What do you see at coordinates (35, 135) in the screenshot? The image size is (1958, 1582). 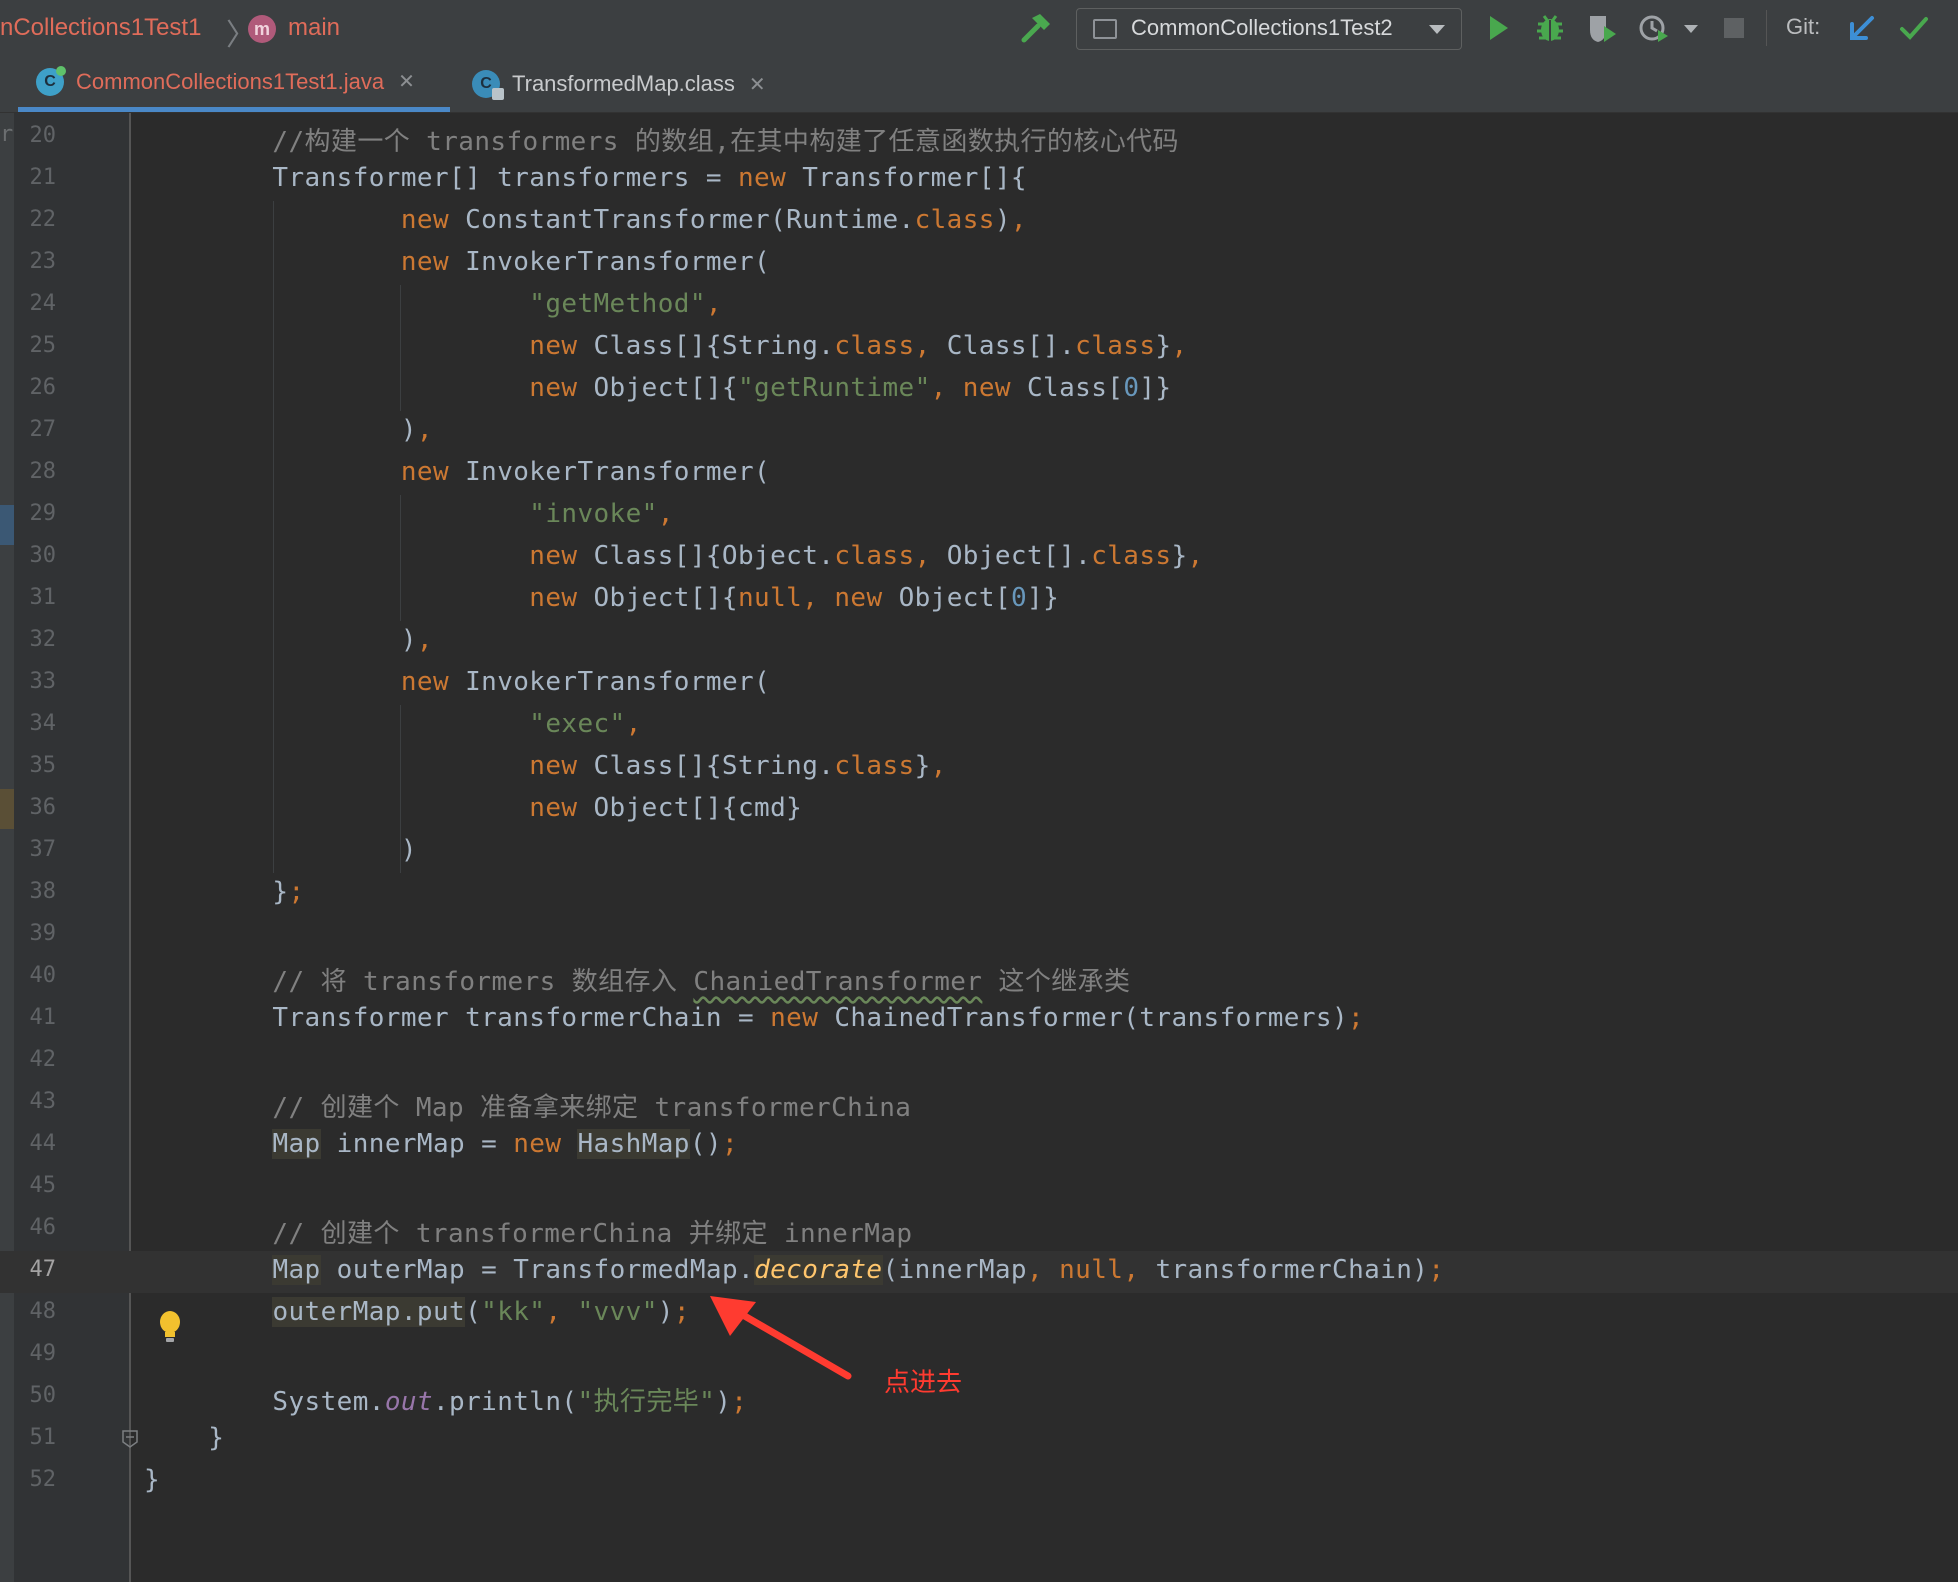 I see `line-number: 20` at bounding box center [35, 135].